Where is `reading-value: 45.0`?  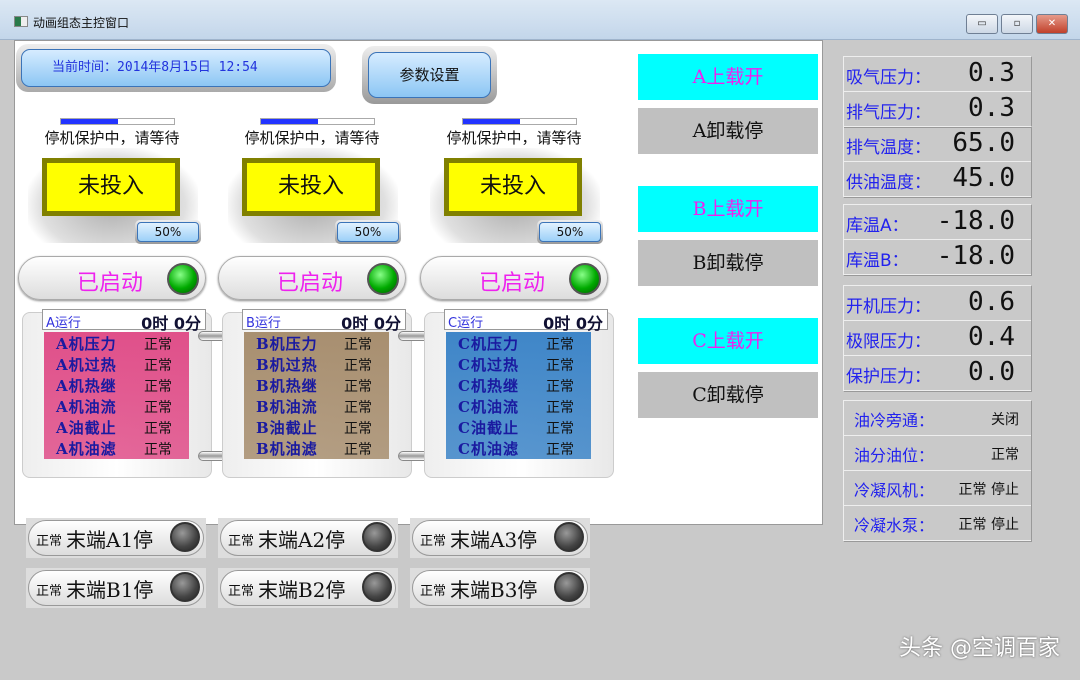
reading-value: 45.0 is located at coordinates (983, 178).